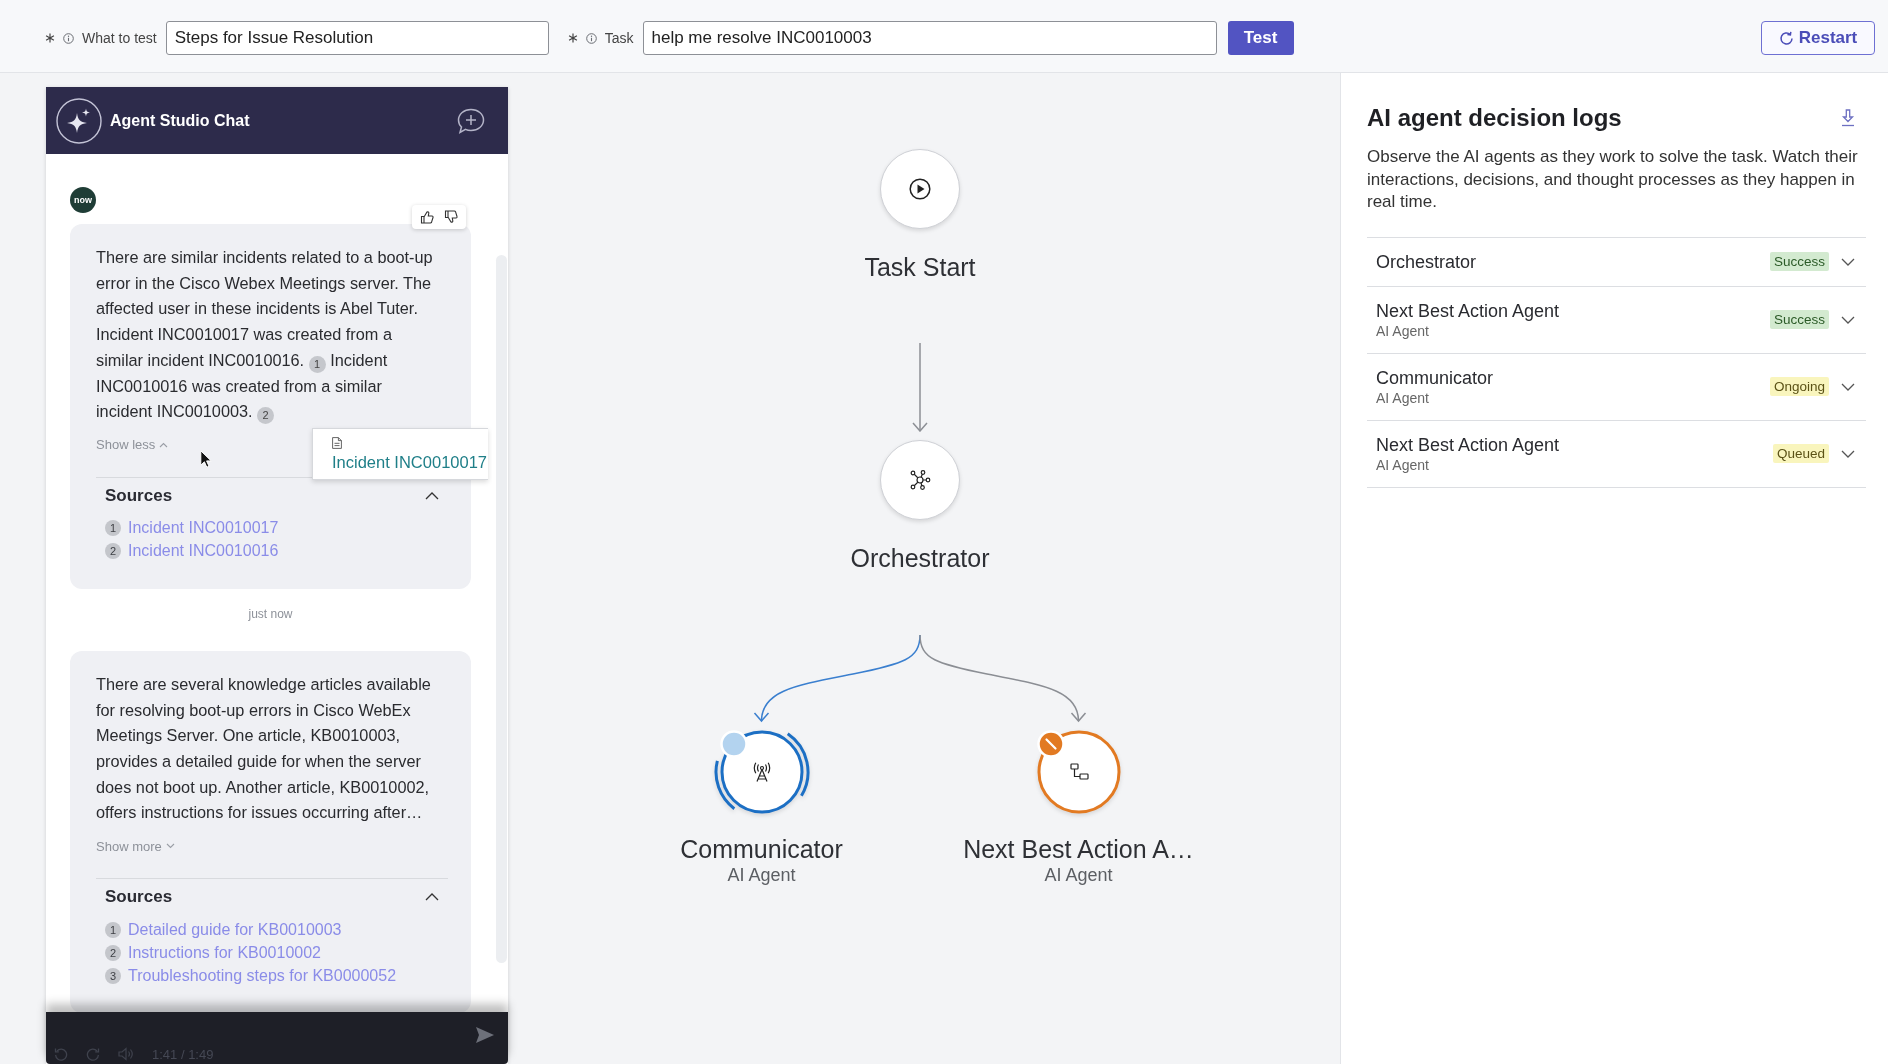 The height and width of the screenshot is (1064, 1888). Describe the element at coordinates (619, 38) in the screenshot. I see `field-label: Task` at that location.